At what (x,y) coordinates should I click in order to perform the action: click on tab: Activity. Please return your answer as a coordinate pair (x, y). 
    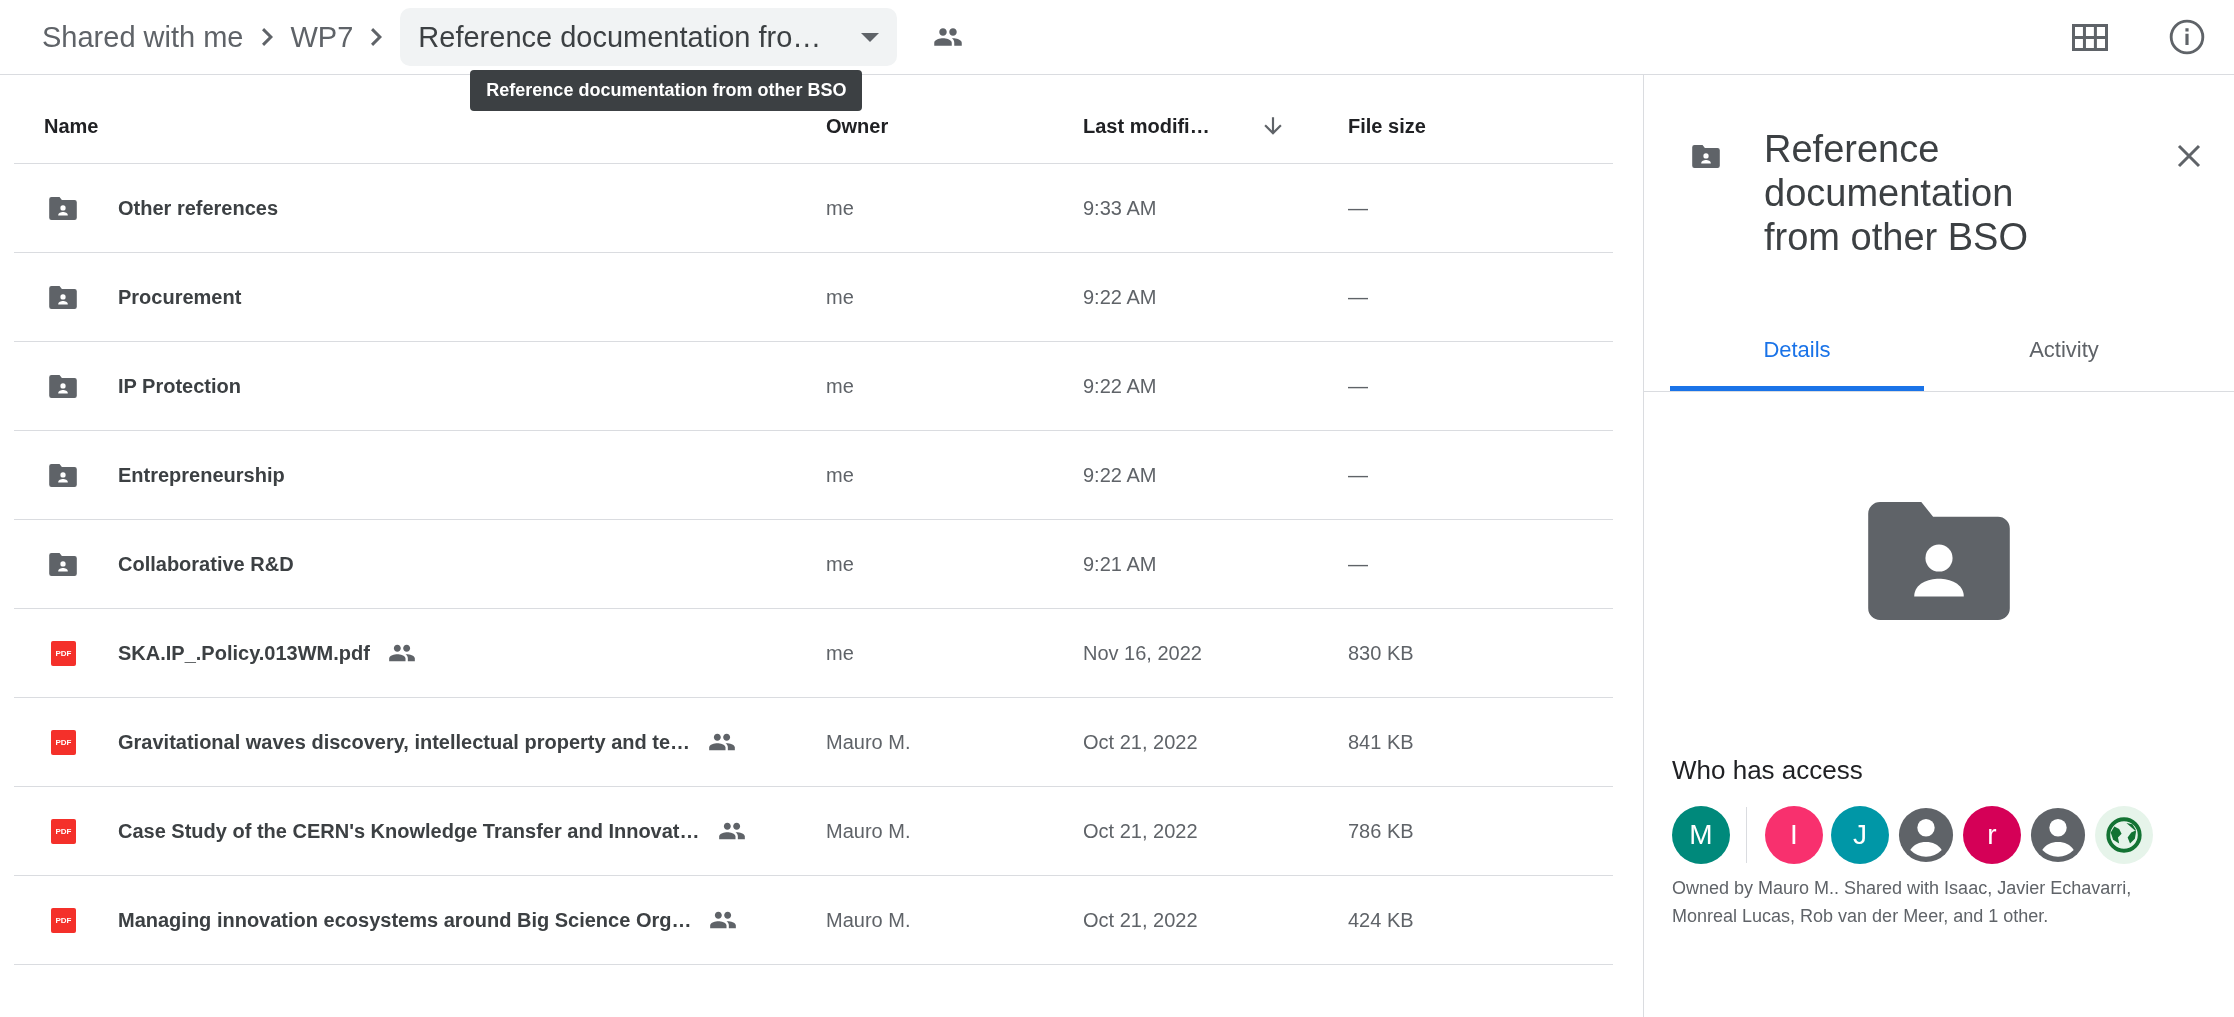
    Looking at the image, I should click on (2064, 358).